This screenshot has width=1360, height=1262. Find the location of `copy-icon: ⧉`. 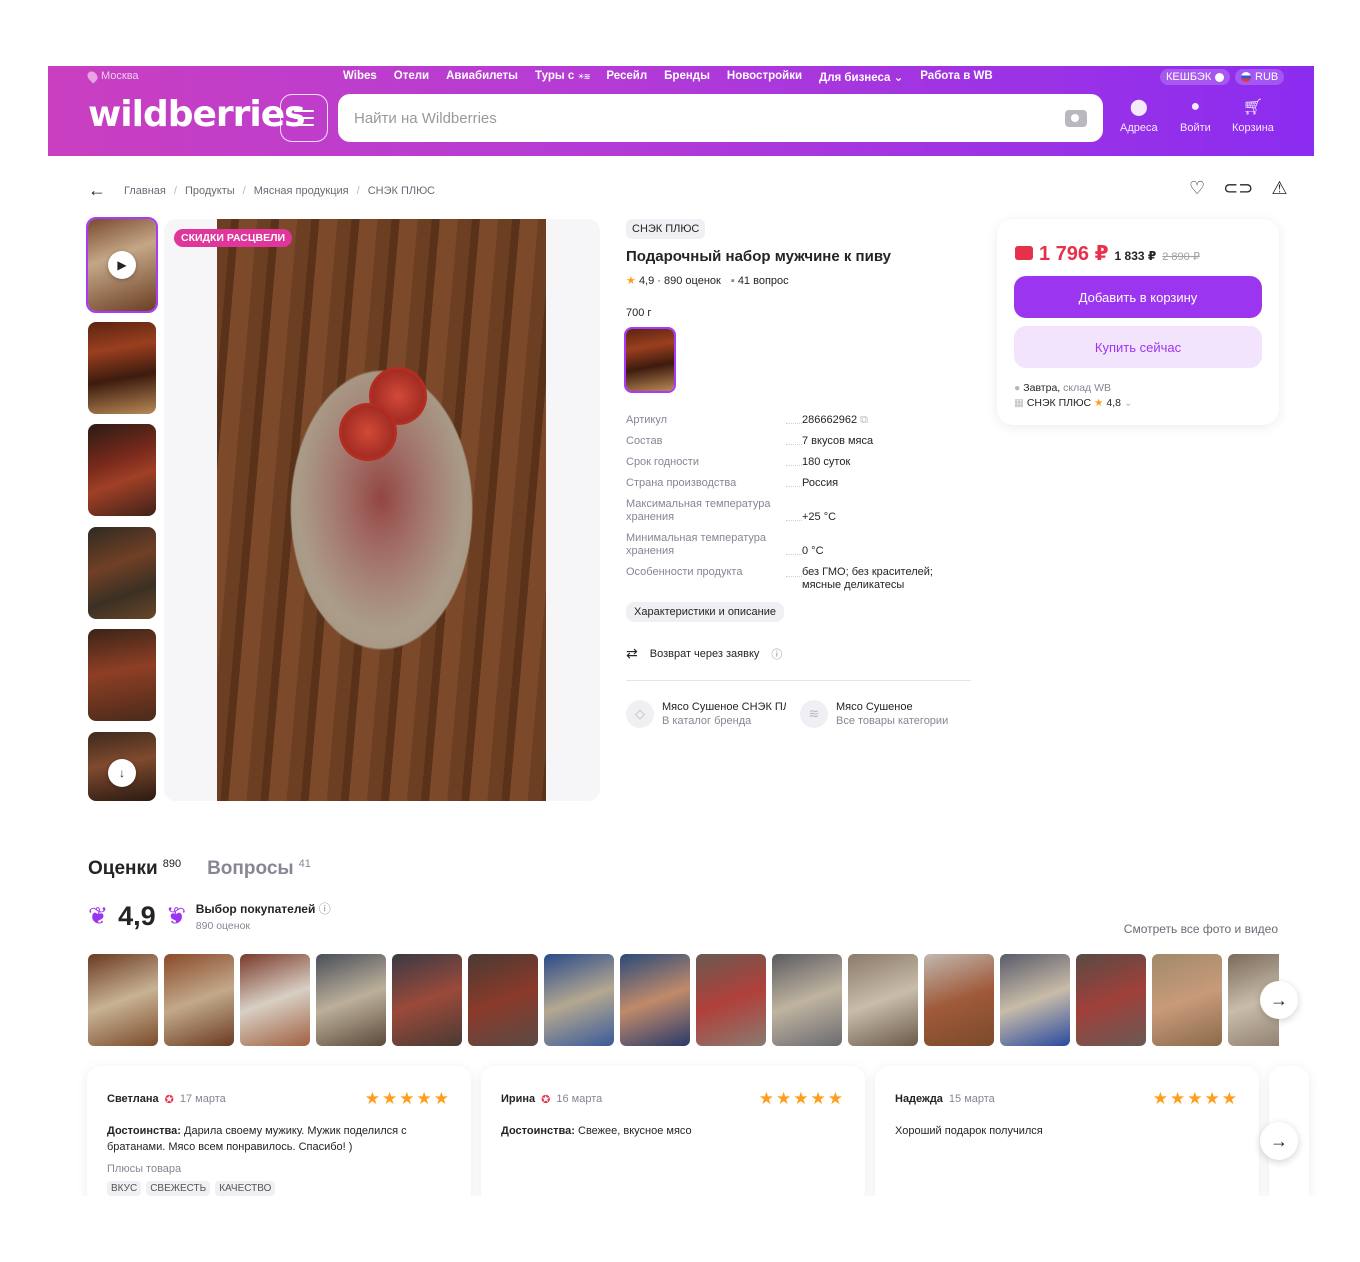

copy-icon: ⧉ is located at coordinates (864, 420).